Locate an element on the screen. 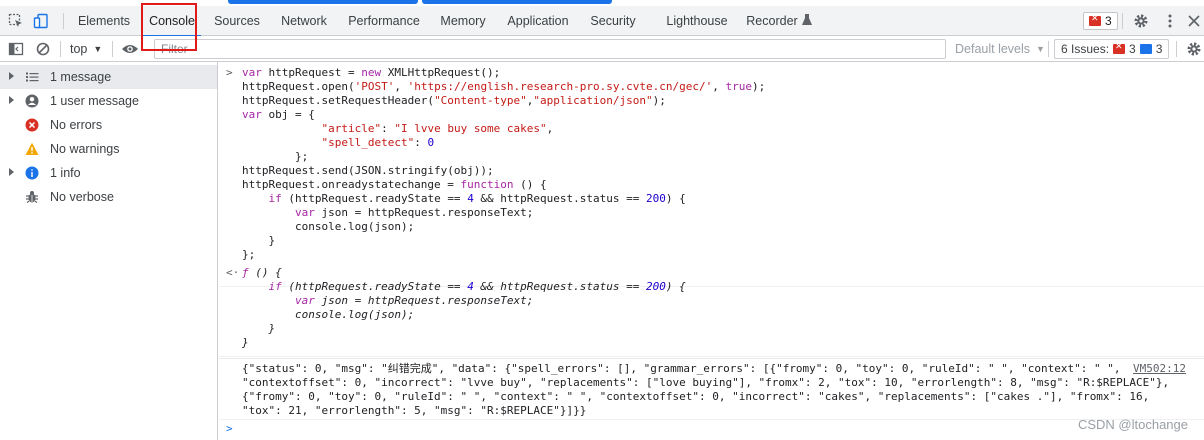 Image resolution: width=1204 pixels, height=440 pixels. error-count: 3 is located at coordinates (1108, 21).